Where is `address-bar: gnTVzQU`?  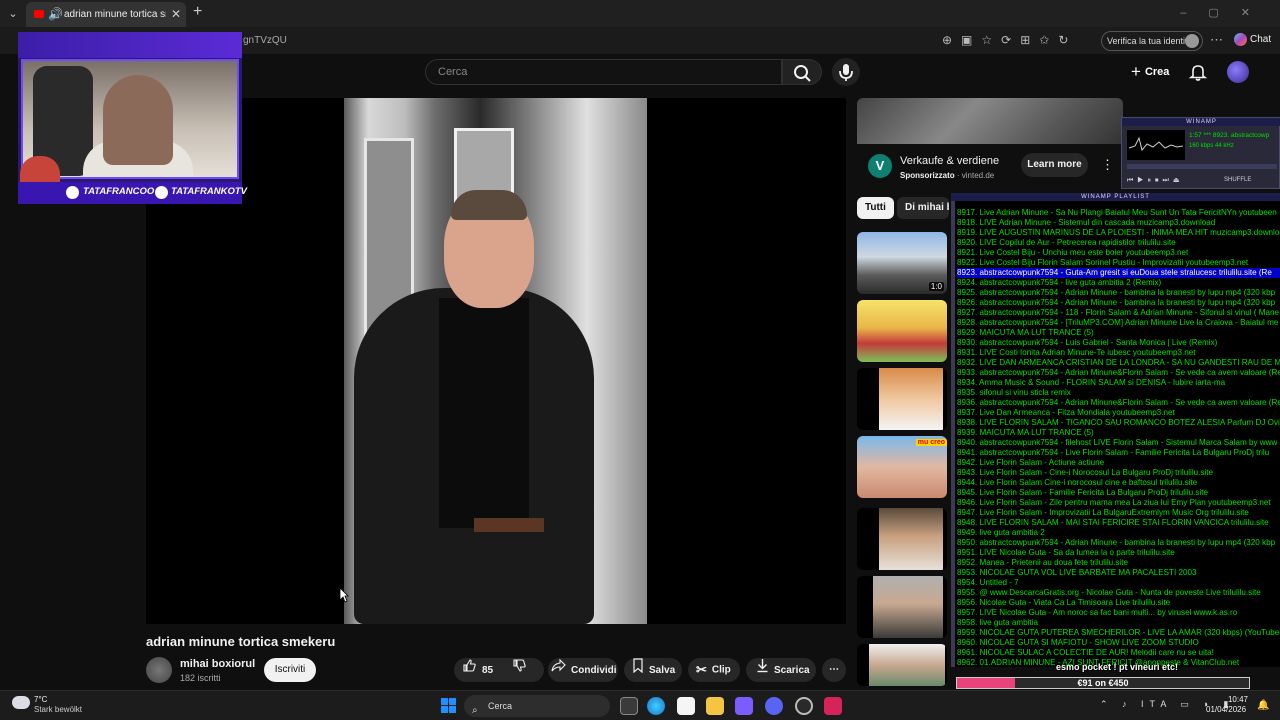 address-bar: gnTVzQU is located at coordinates (265, 40).